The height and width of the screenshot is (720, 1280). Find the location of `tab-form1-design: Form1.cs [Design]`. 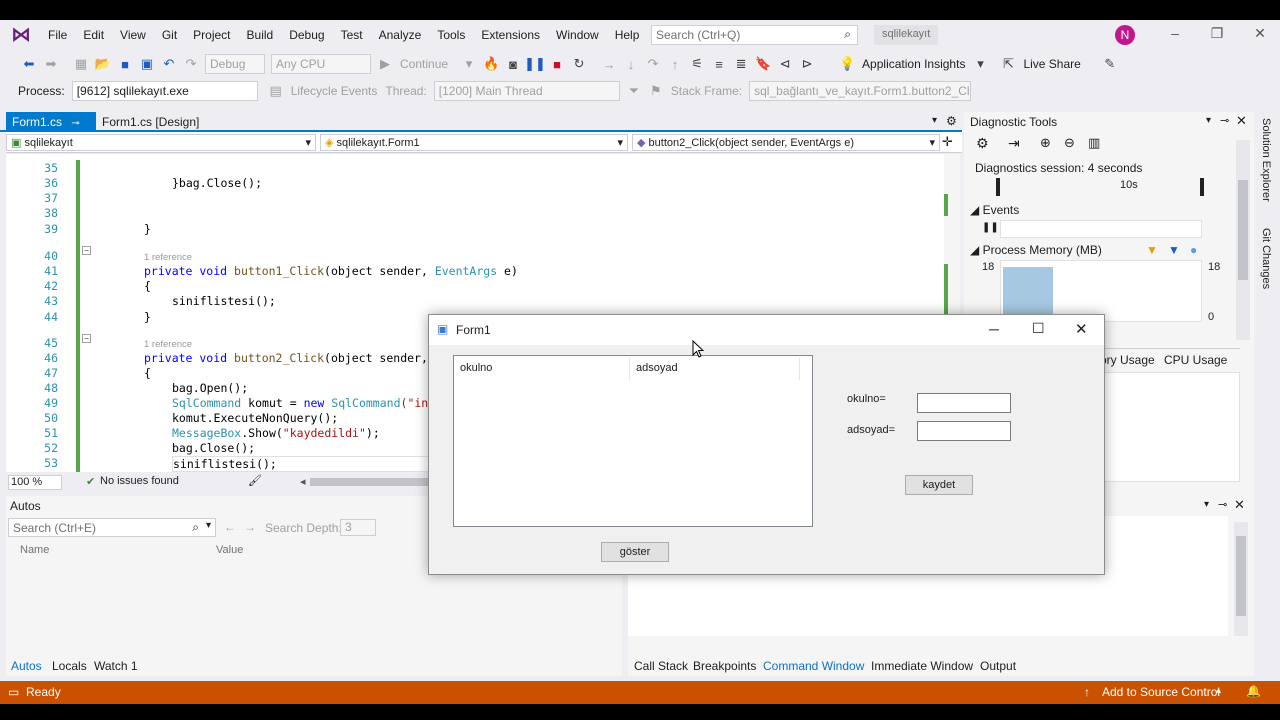

tab-form1-design: Form1.cs [Design] is located at coordinates (156, 122).